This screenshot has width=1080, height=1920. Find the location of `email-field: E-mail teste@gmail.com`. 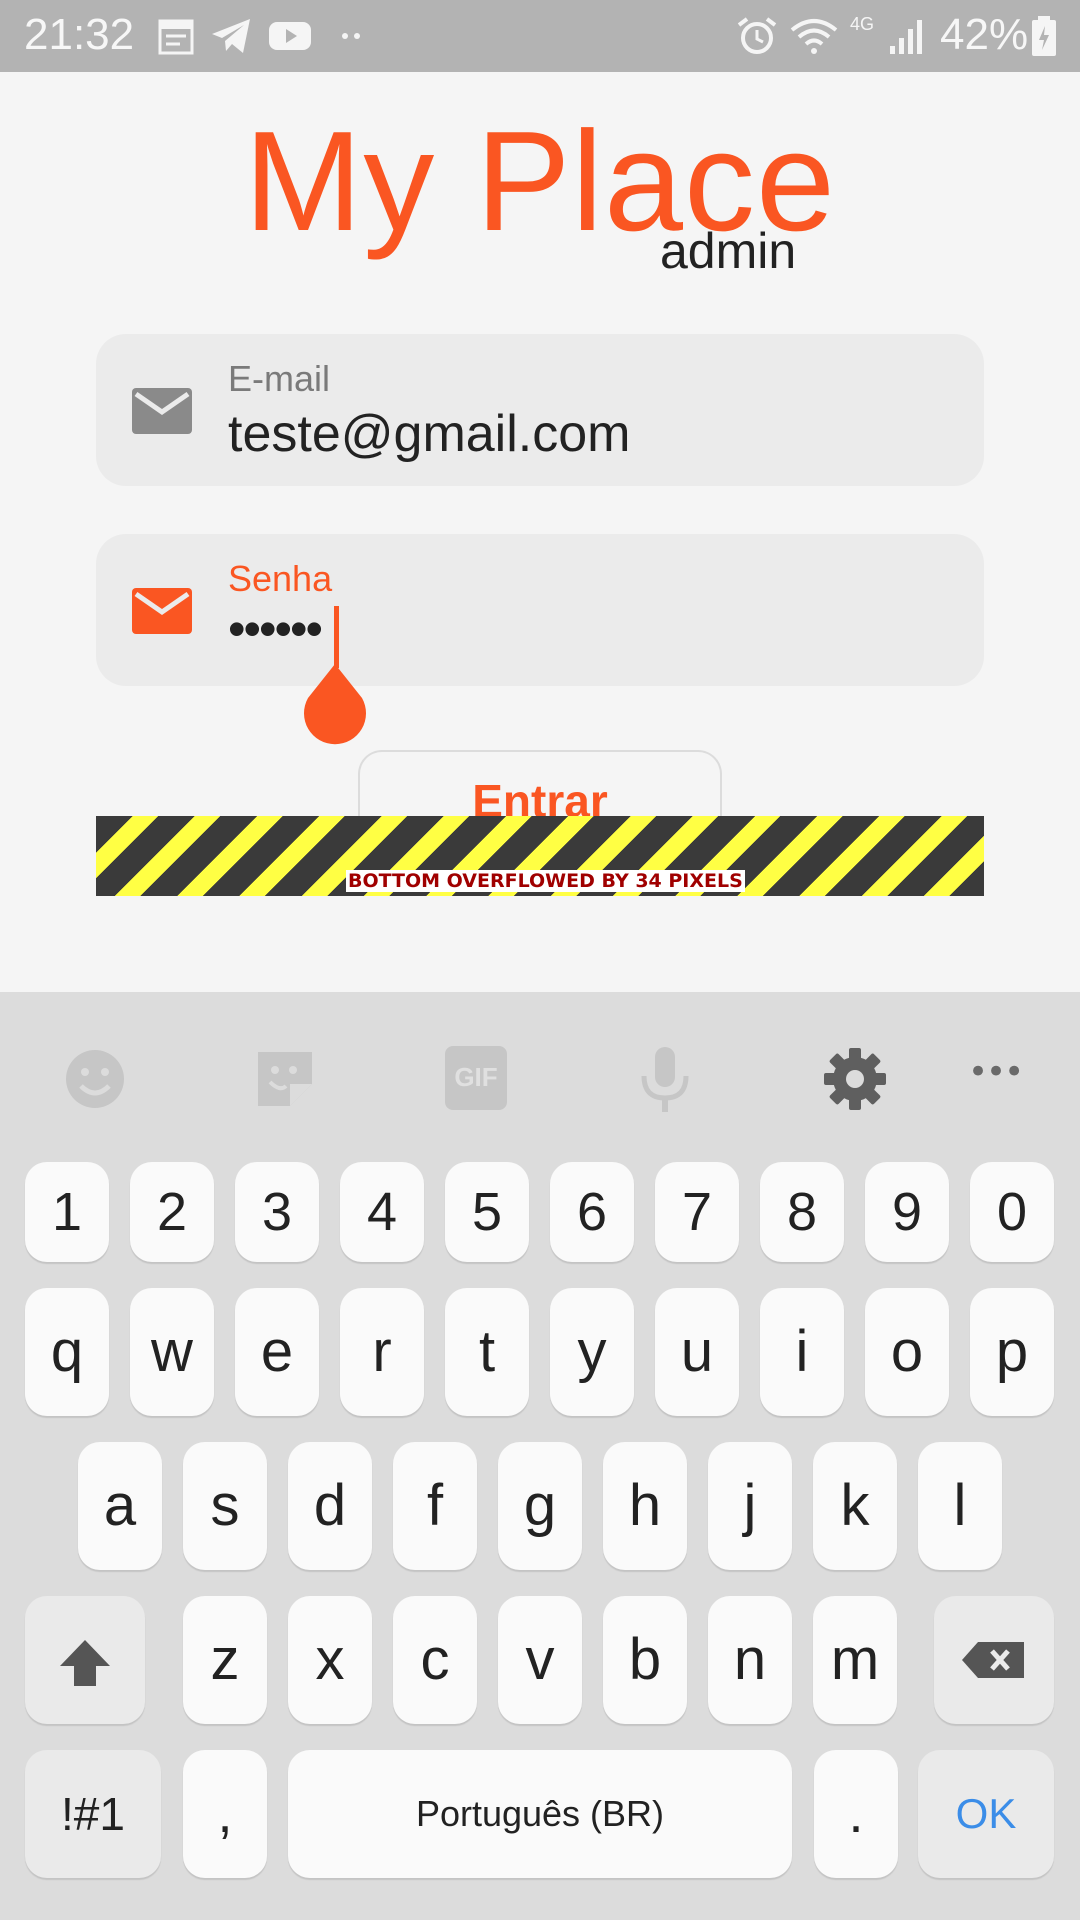

email-field: E-mail teste@gmail.com is located at coordinates (540, 410).